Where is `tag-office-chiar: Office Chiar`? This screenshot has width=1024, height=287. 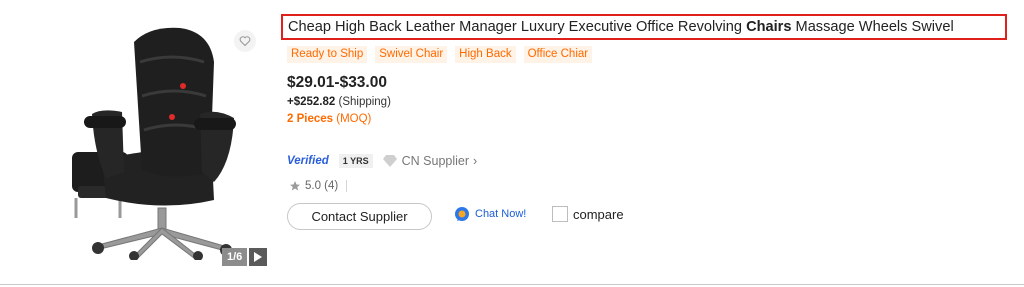 tag-office-chiar: Office Chiar is located at coordinates (558, 54).